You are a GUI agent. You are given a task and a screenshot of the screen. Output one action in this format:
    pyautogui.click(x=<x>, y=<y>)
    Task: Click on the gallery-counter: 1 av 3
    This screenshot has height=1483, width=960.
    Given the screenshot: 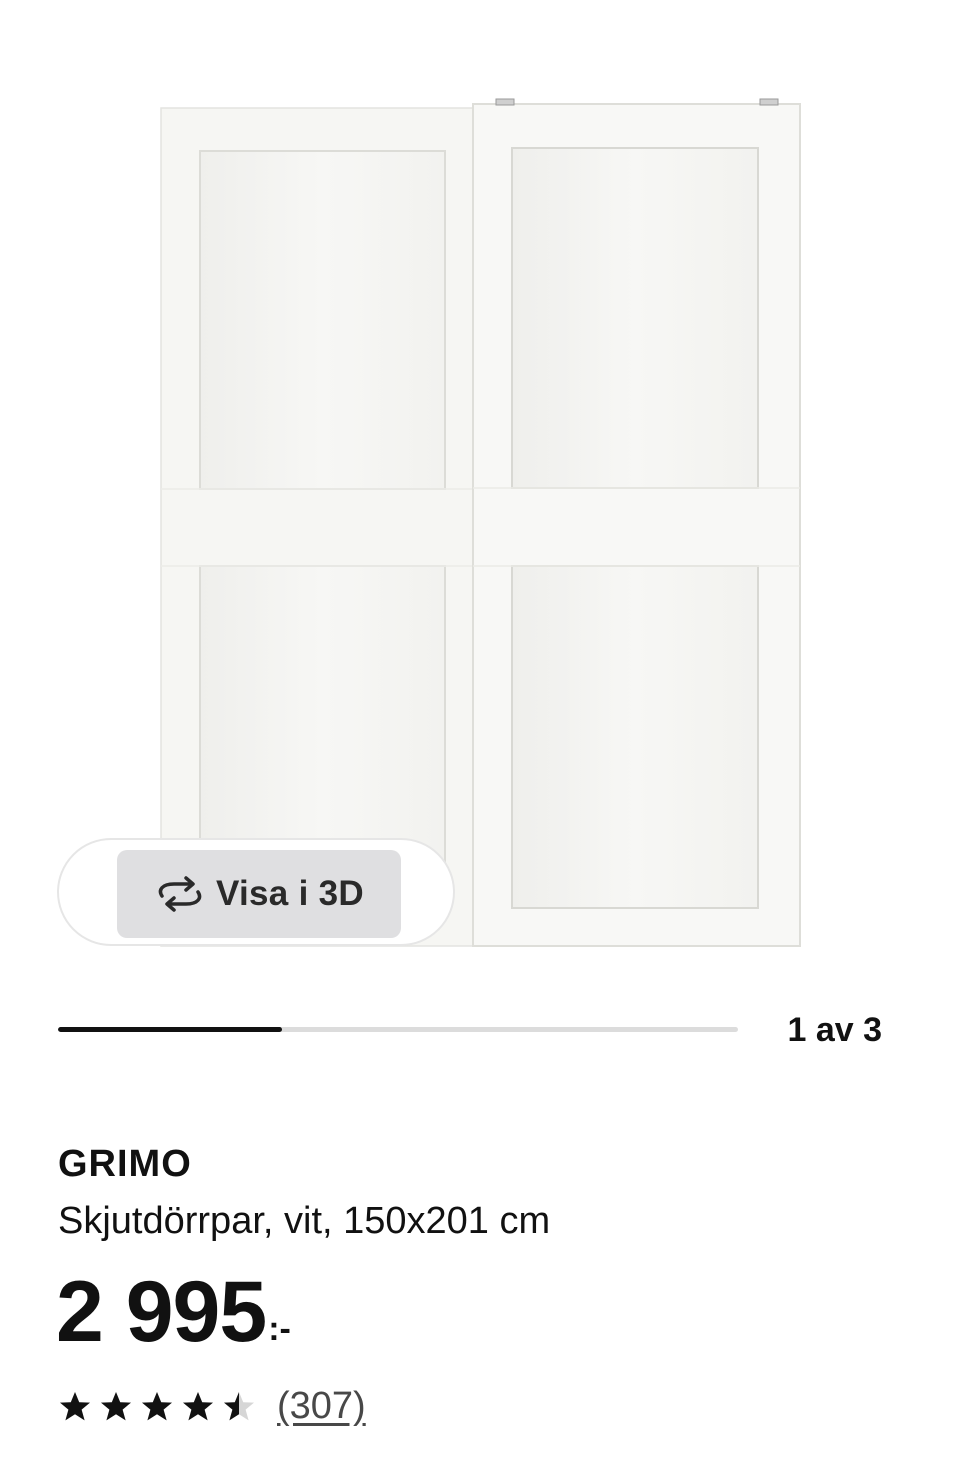 What is the action you would take?
    pyautogui.click(x=834, y=1030)
    